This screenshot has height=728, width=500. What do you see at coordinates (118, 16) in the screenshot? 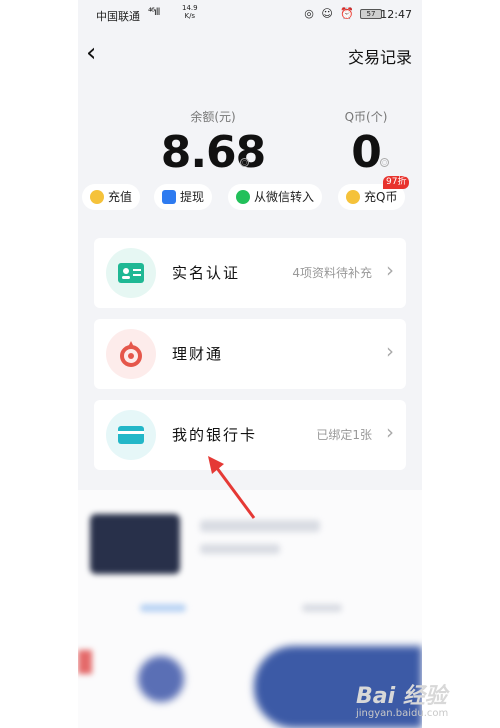
I see `carrier-name: 中国联通` at bounding box center [118, 16].